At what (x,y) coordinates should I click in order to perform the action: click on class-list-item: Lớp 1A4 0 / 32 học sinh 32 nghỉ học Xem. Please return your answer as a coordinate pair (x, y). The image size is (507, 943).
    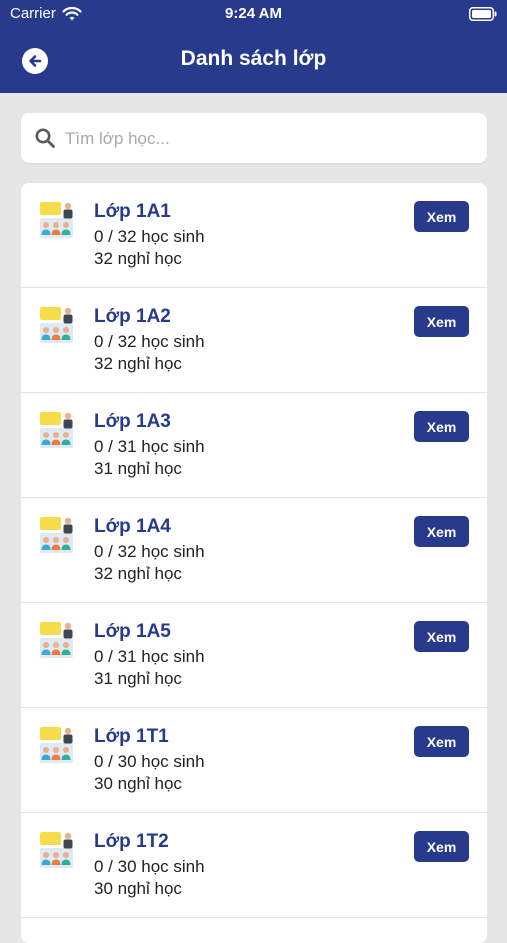
    Looking at the image, I should click on (254, 550).